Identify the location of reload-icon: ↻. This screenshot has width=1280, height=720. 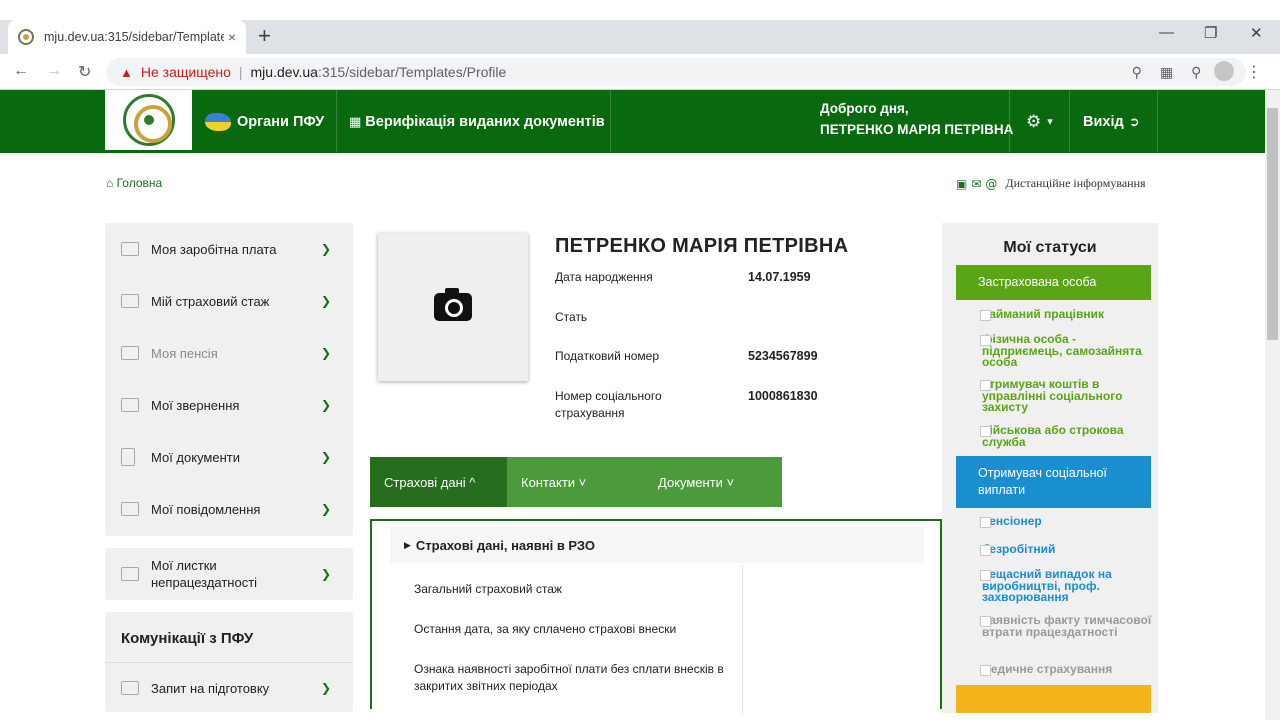
(84, 72).